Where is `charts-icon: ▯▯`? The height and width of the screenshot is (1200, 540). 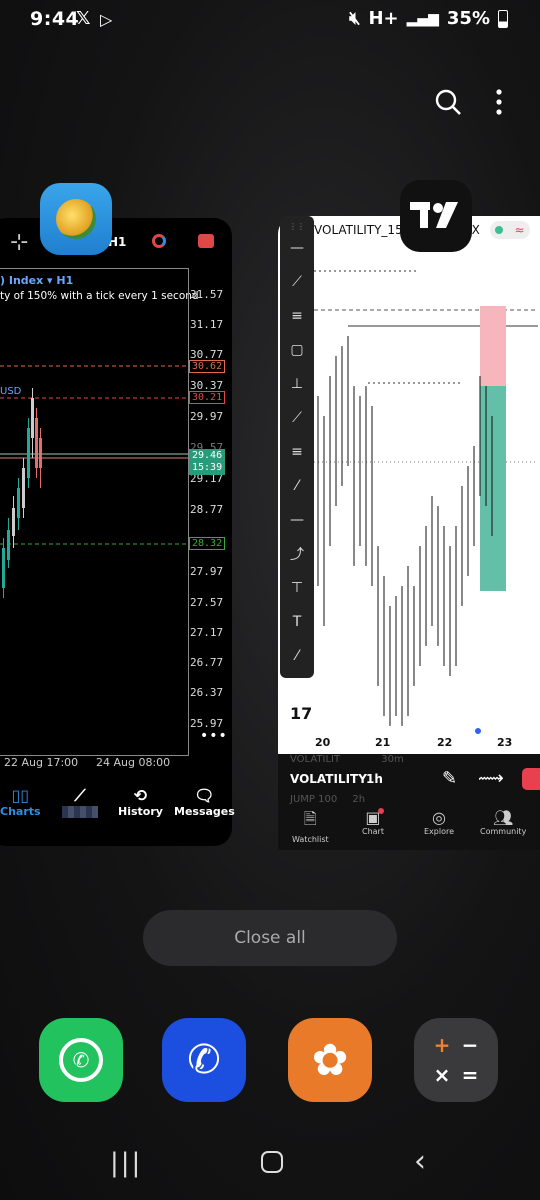 charts-icon: ▯▯ is located at coordinates (20, 795).